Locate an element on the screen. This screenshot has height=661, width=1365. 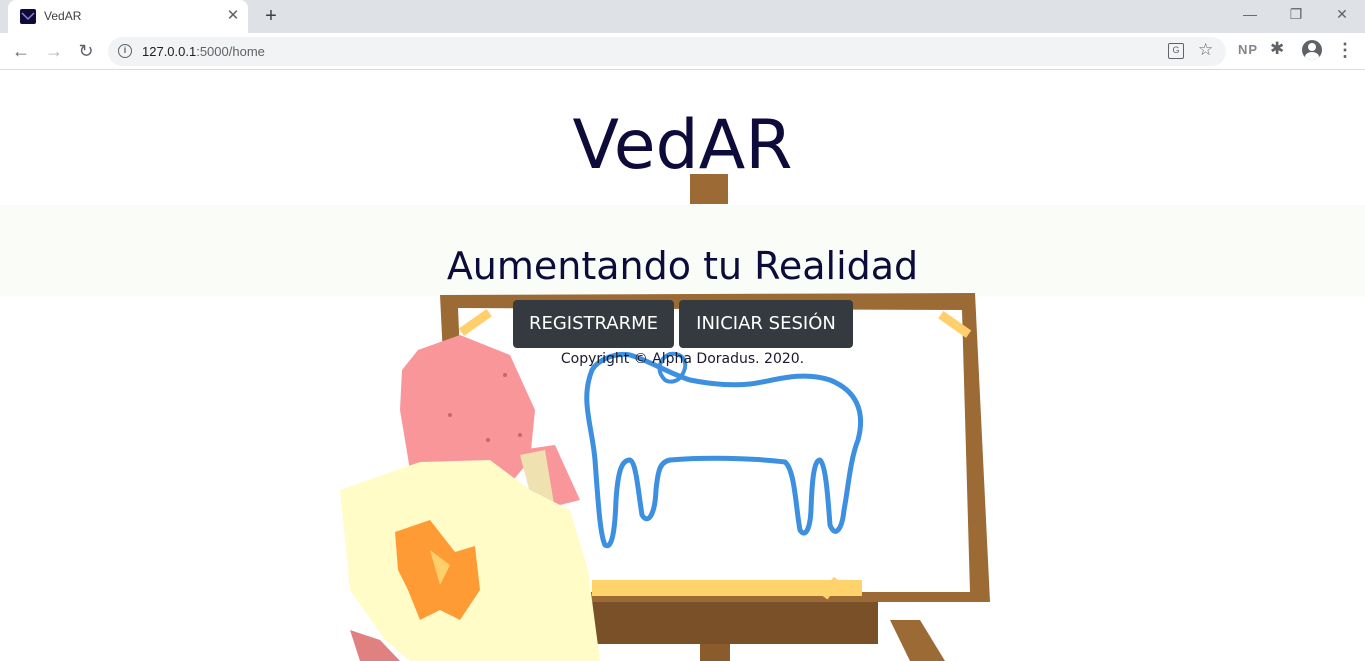
back-arrow-icon: ← is located at coordinates (21, 51).